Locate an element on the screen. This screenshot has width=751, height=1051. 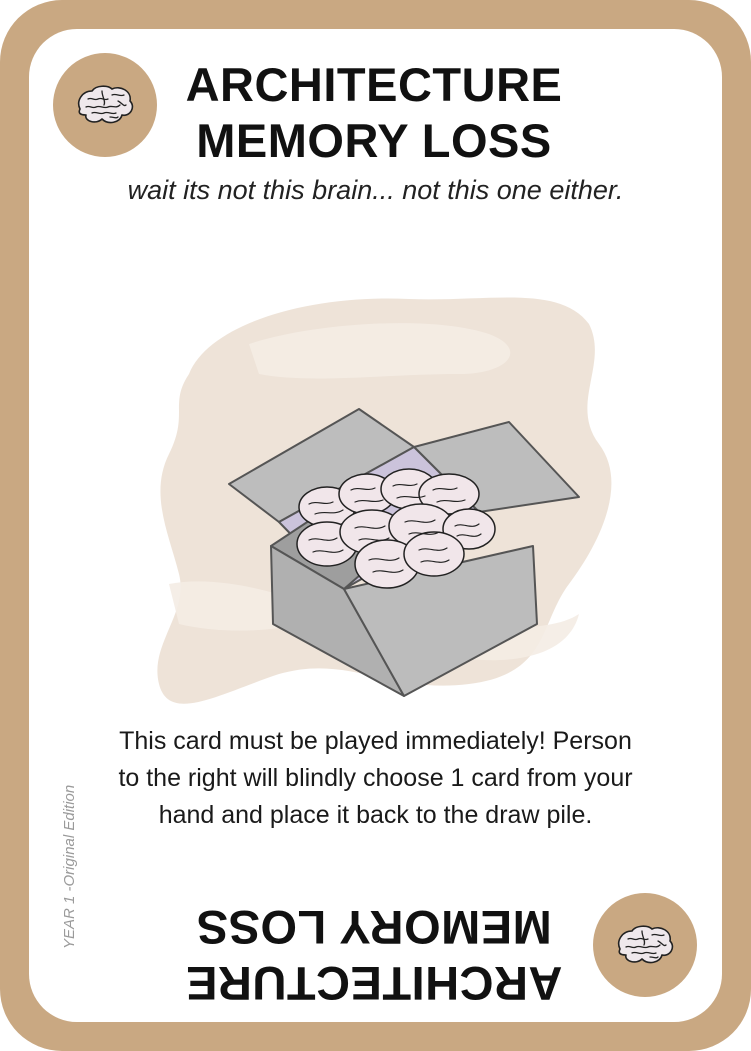
title-line-2-inverted: MEMORY LOSS is located at coordinates (374, 927).